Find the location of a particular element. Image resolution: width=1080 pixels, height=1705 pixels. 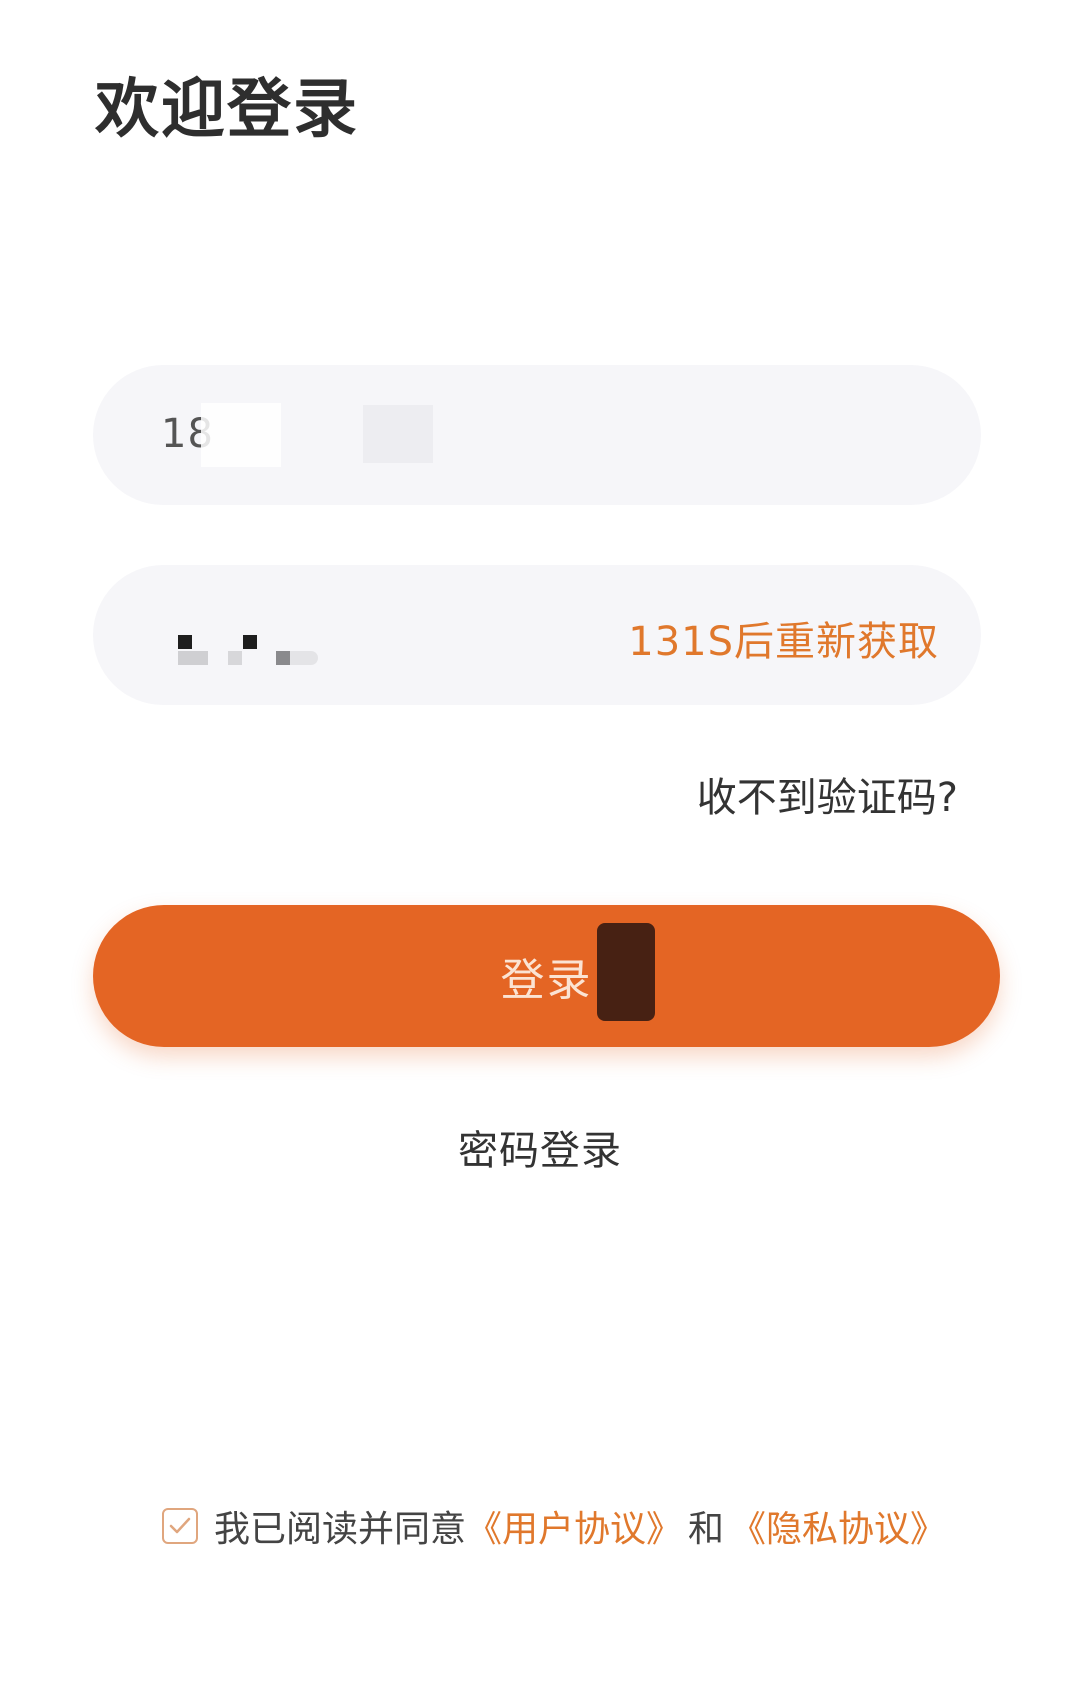

login-button: 登录 is located at coordinates (546, 976).